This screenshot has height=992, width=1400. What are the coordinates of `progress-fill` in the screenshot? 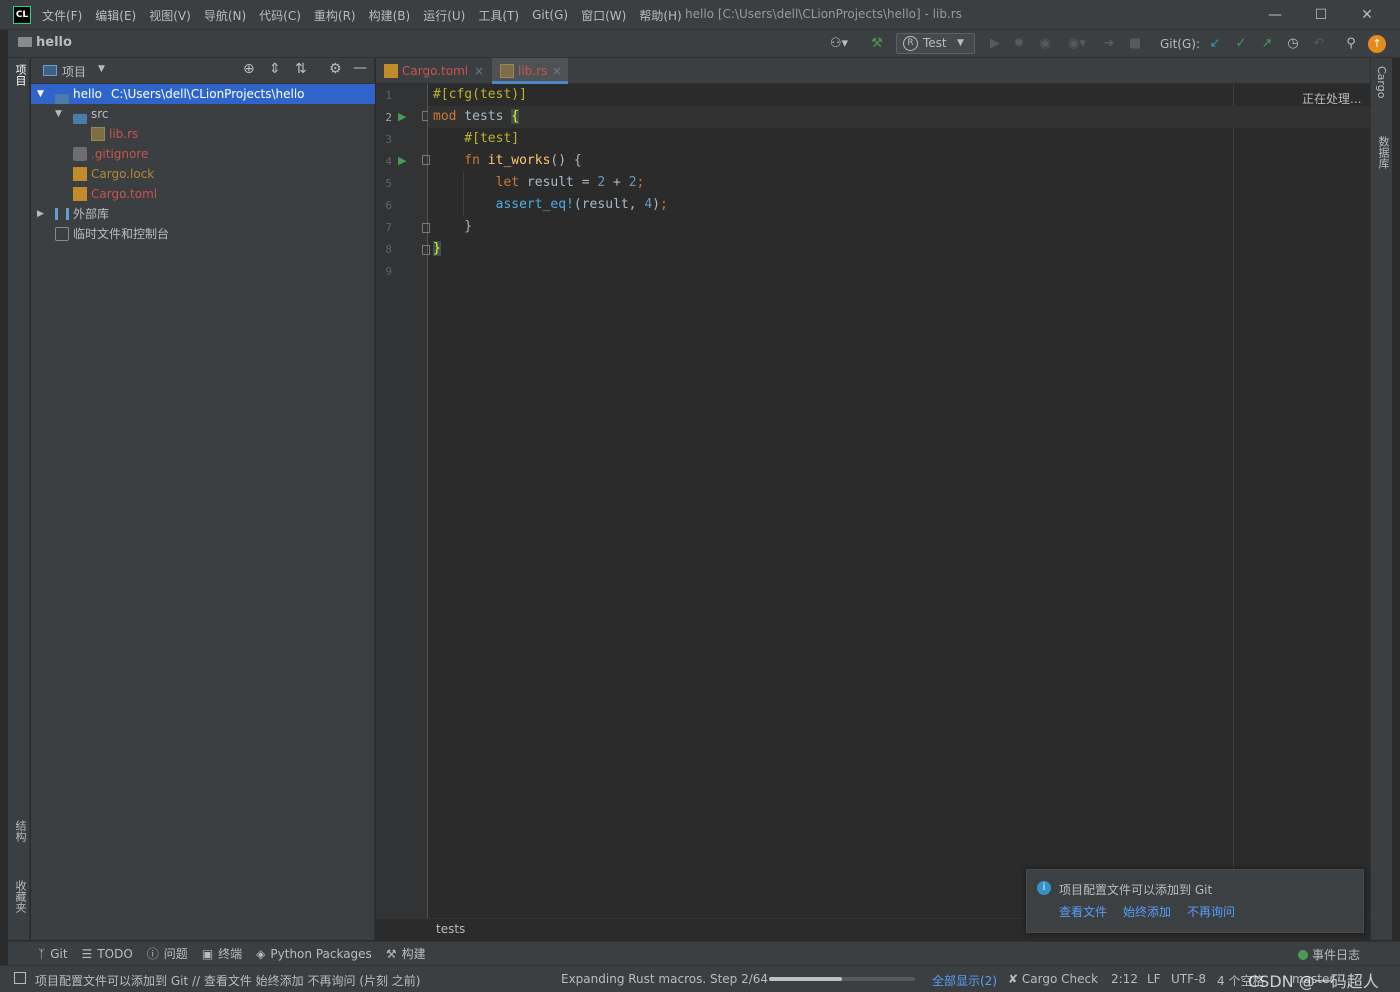 It's located at (805, 979).